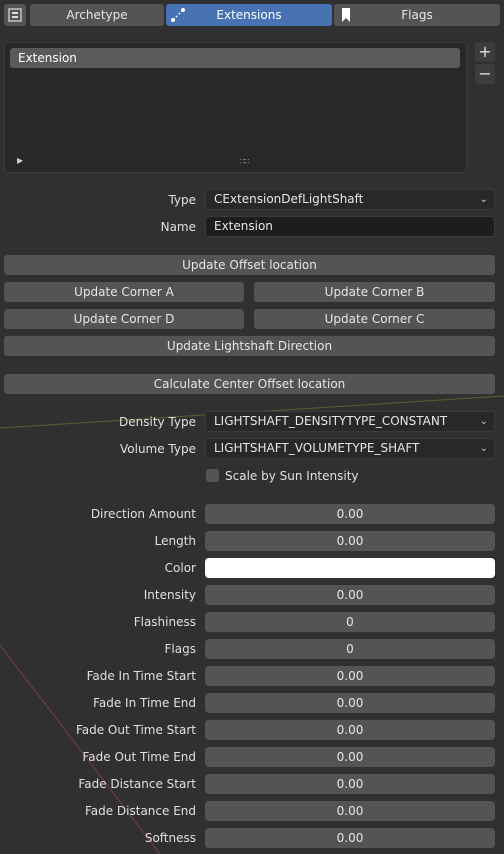 The image size is (504, 854). I want to click on density-type-dropdown: LIGHTSHAFT_DENSITYTYPE_CONSTANT ⌄, so click(350, 421).